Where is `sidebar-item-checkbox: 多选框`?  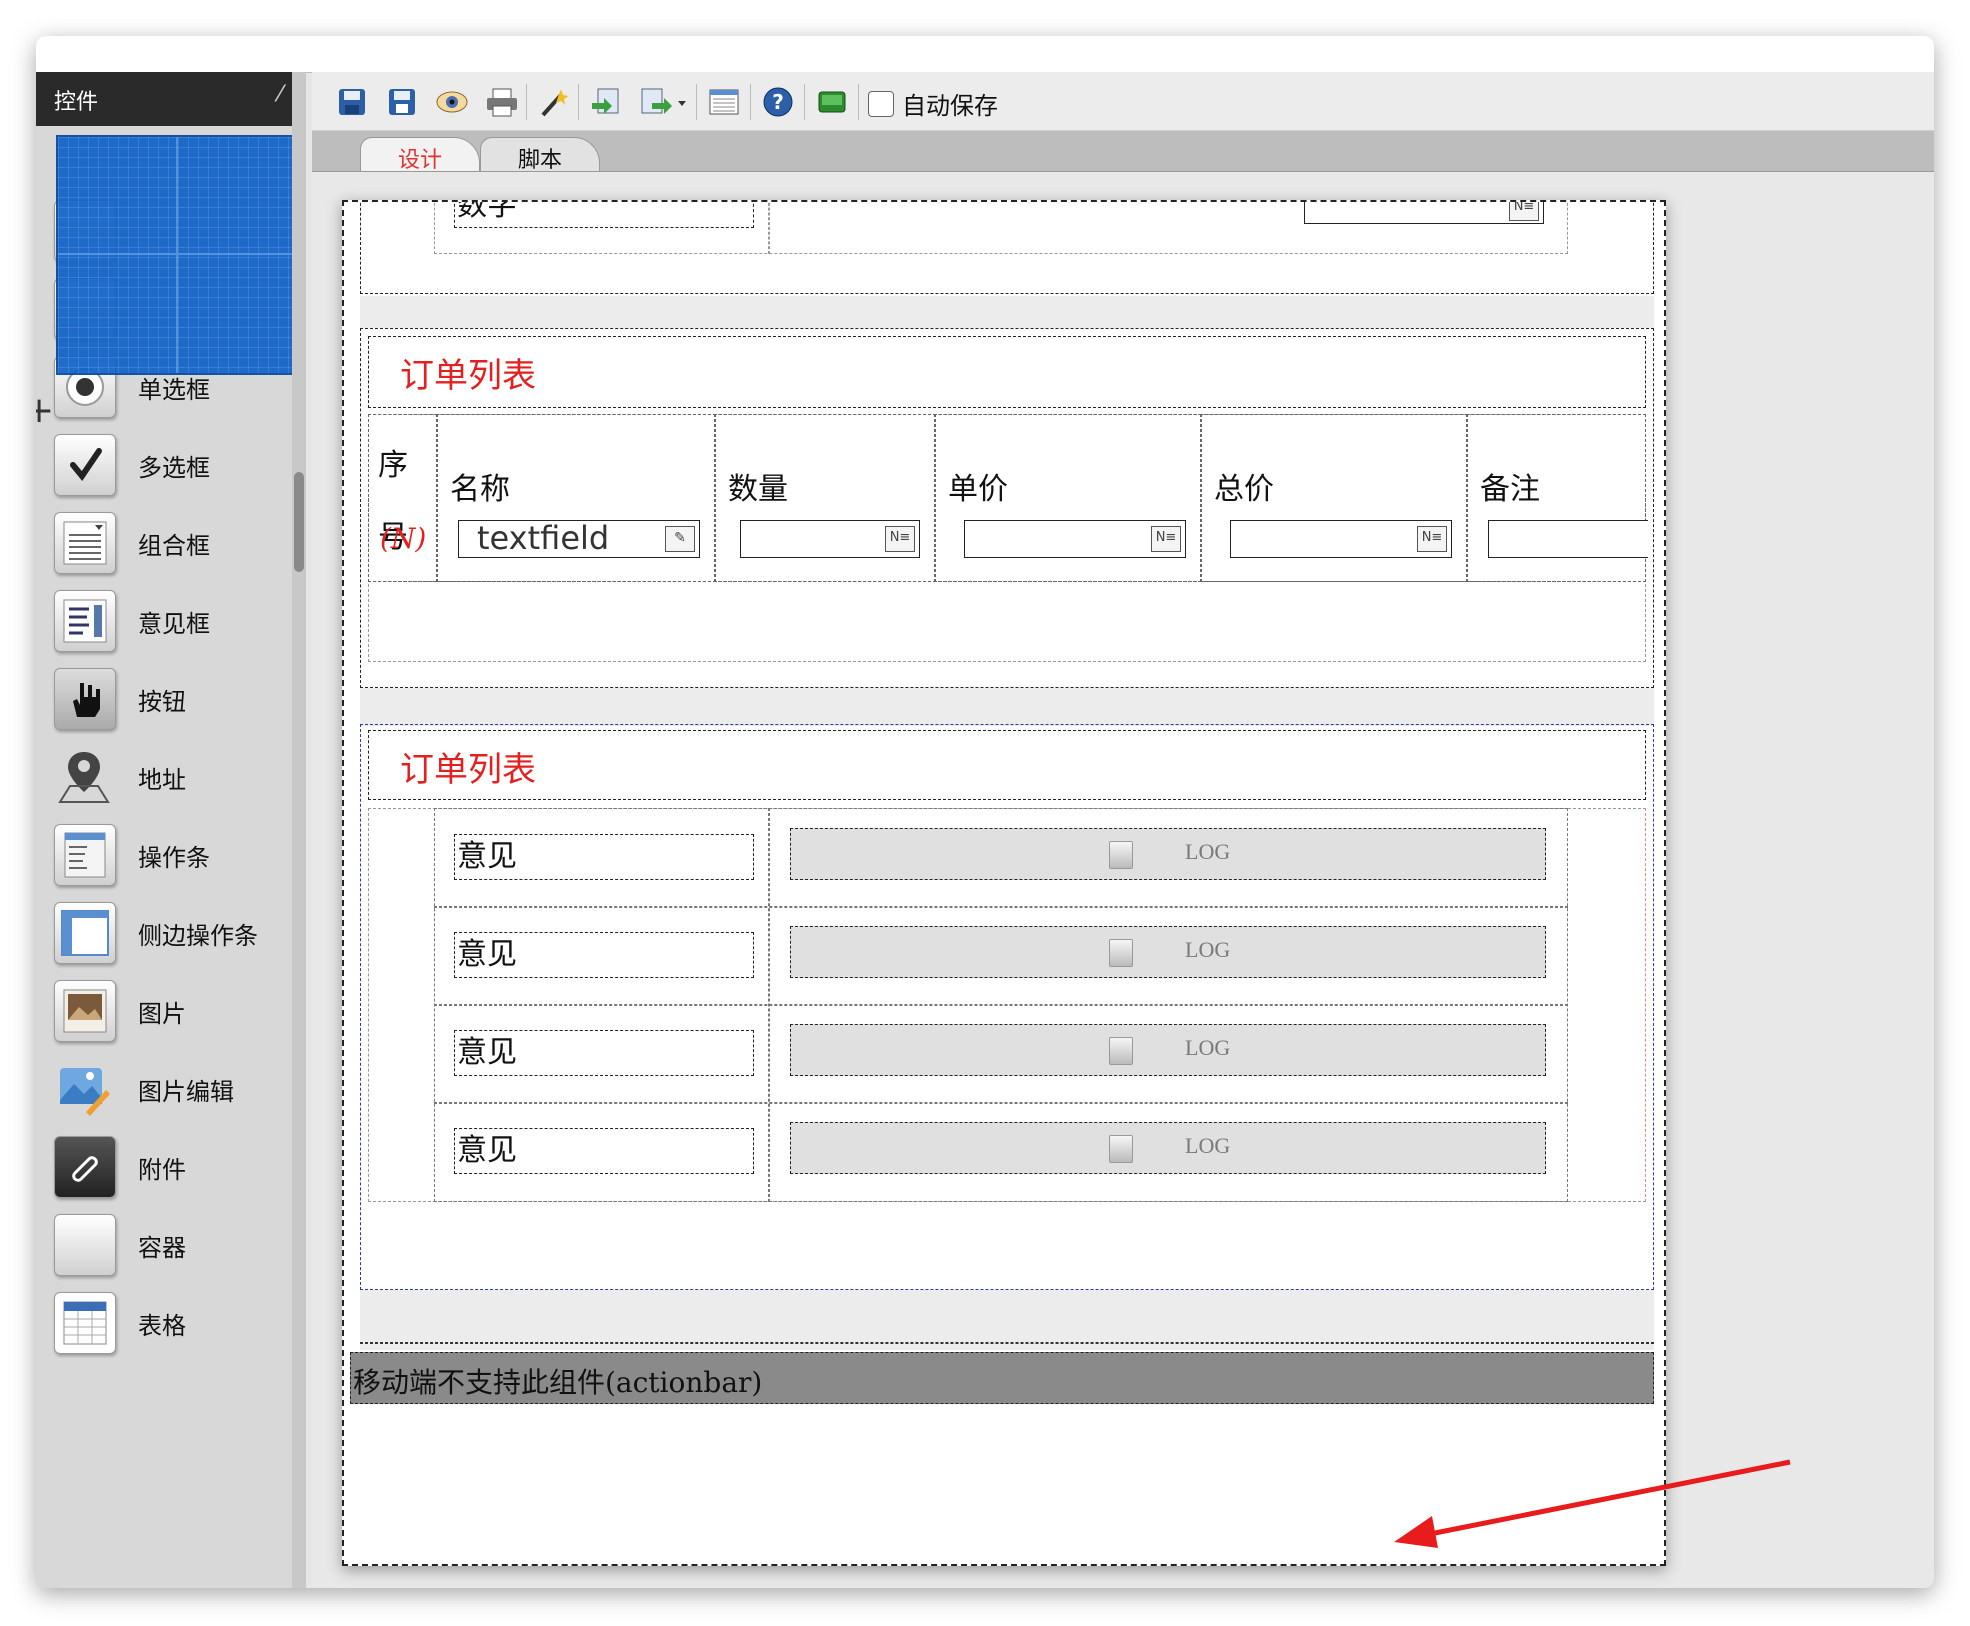
sidebar-item-checkbox: 多选框 is located at coordinates (164, 469).